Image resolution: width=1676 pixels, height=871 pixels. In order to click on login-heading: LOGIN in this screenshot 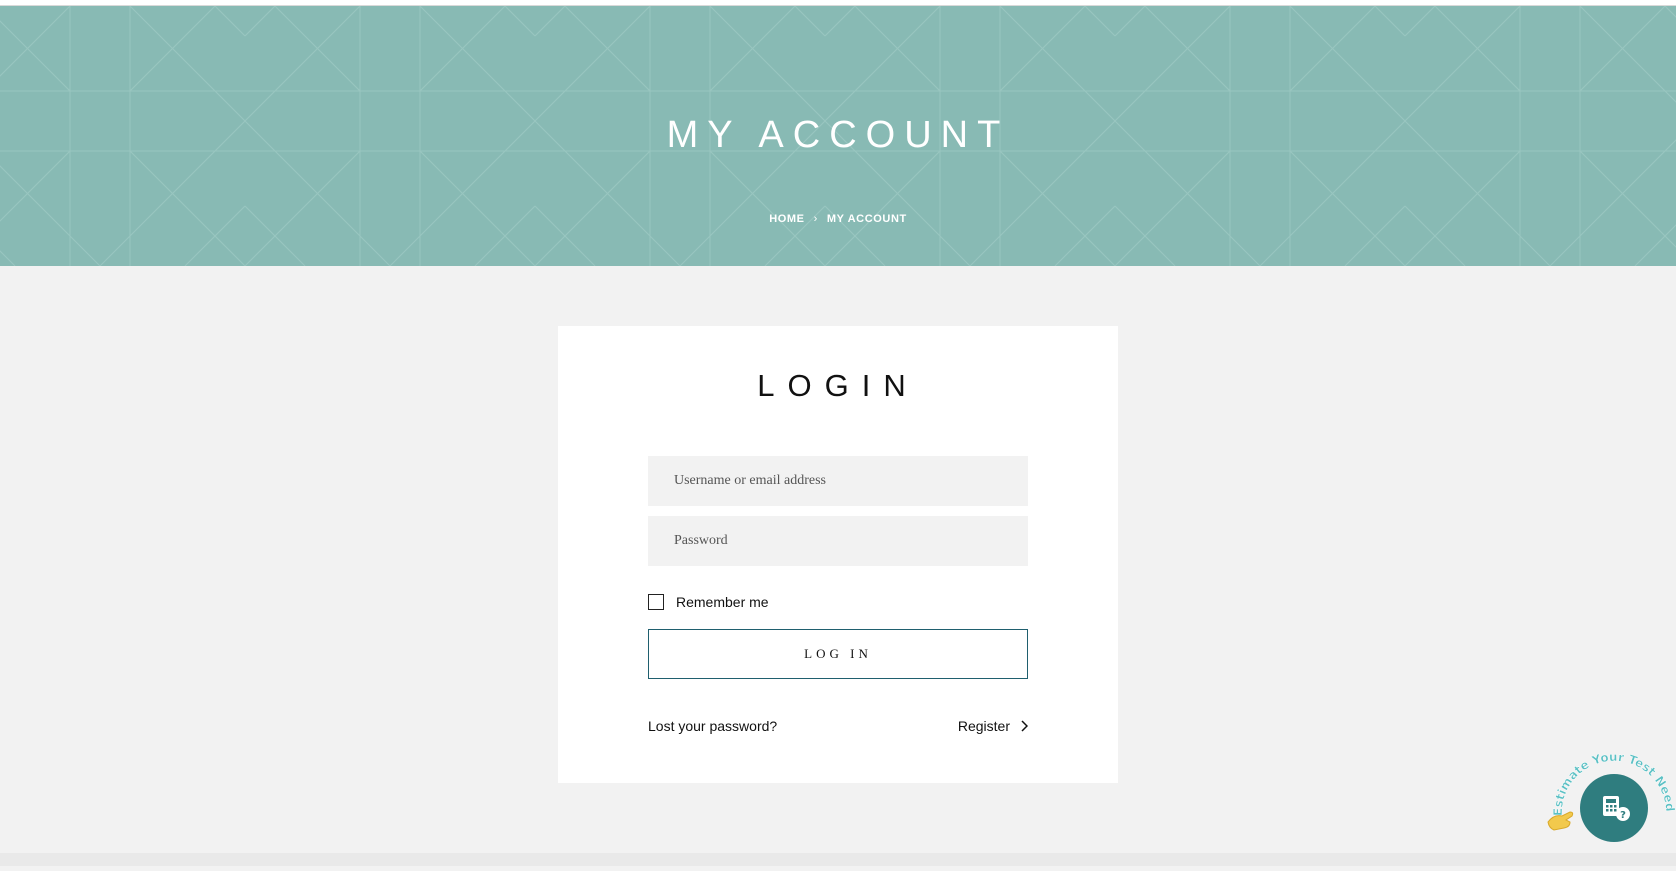, I will do `click(838, 385)`.